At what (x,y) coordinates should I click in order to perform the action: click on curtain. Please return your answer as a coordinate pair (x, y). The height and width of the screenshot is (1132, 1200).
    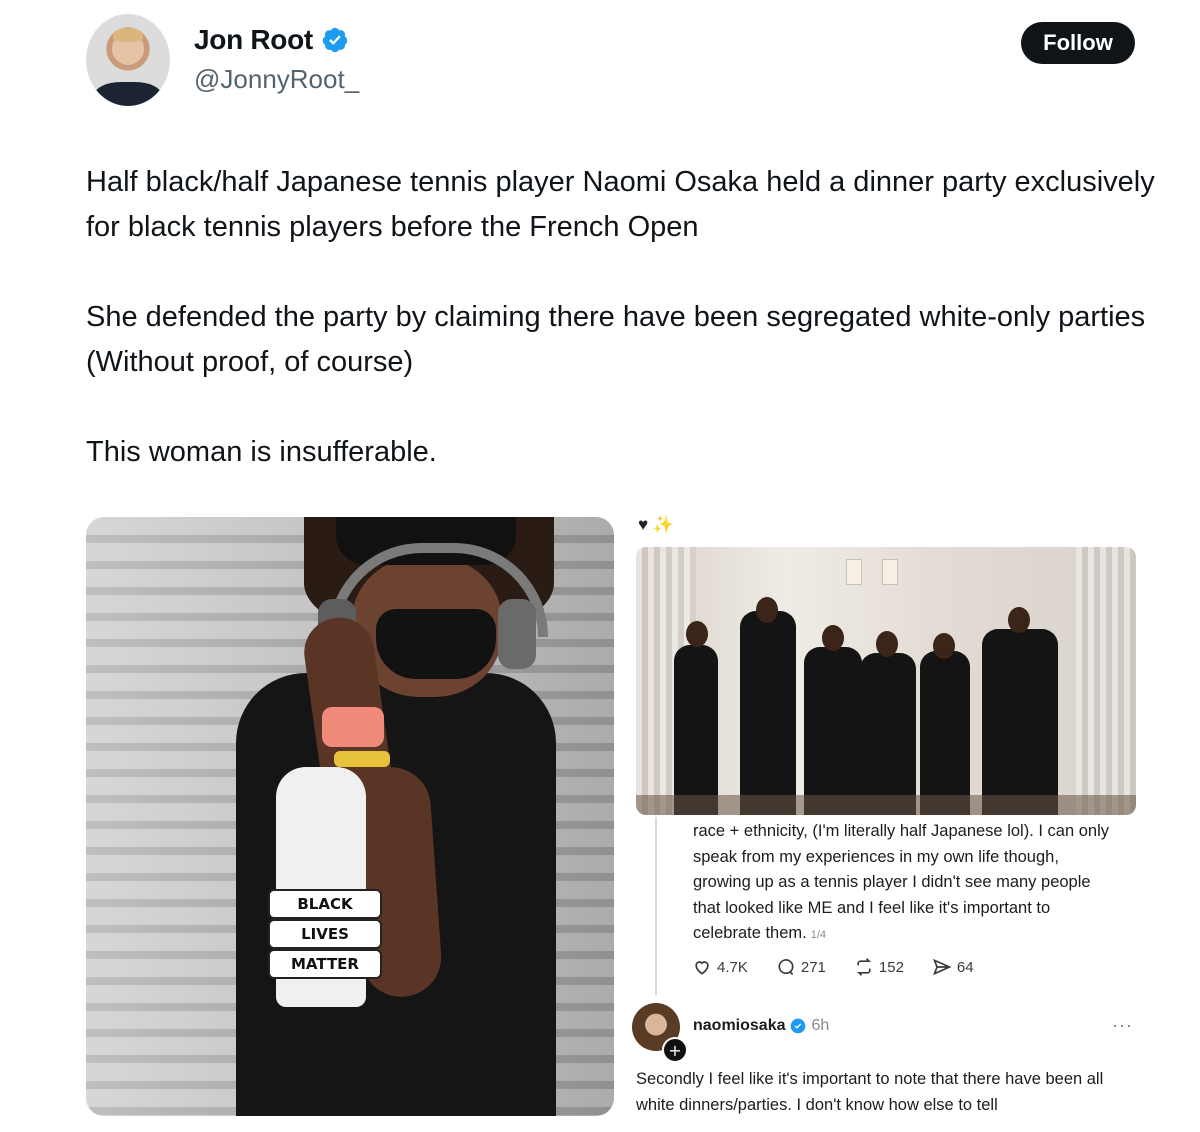
    Looking at the image, I should click on (1106, 681).